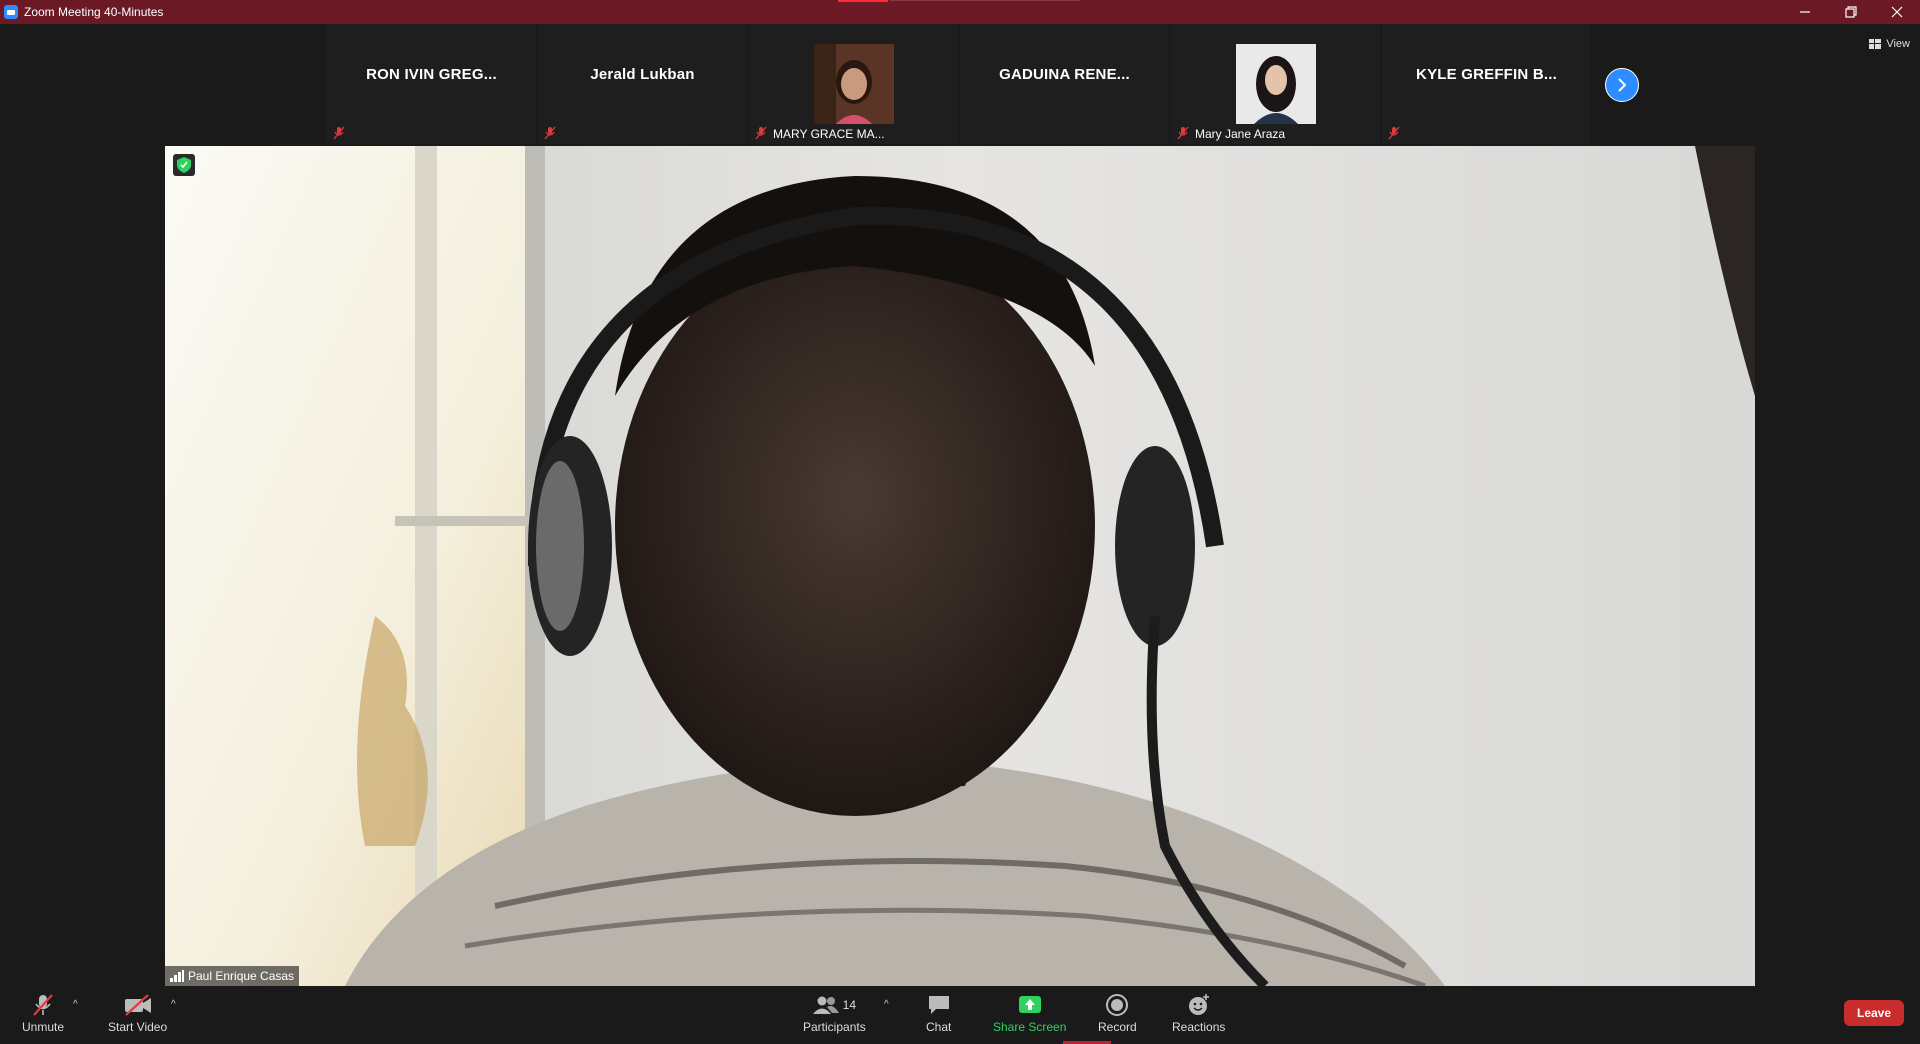 This screenshot has height=1044, width=1920. What do you see at coordinates (138, 1027) in the screenshot?
I see `start-video-label: Start Video` at bounding box center [138, 1027].